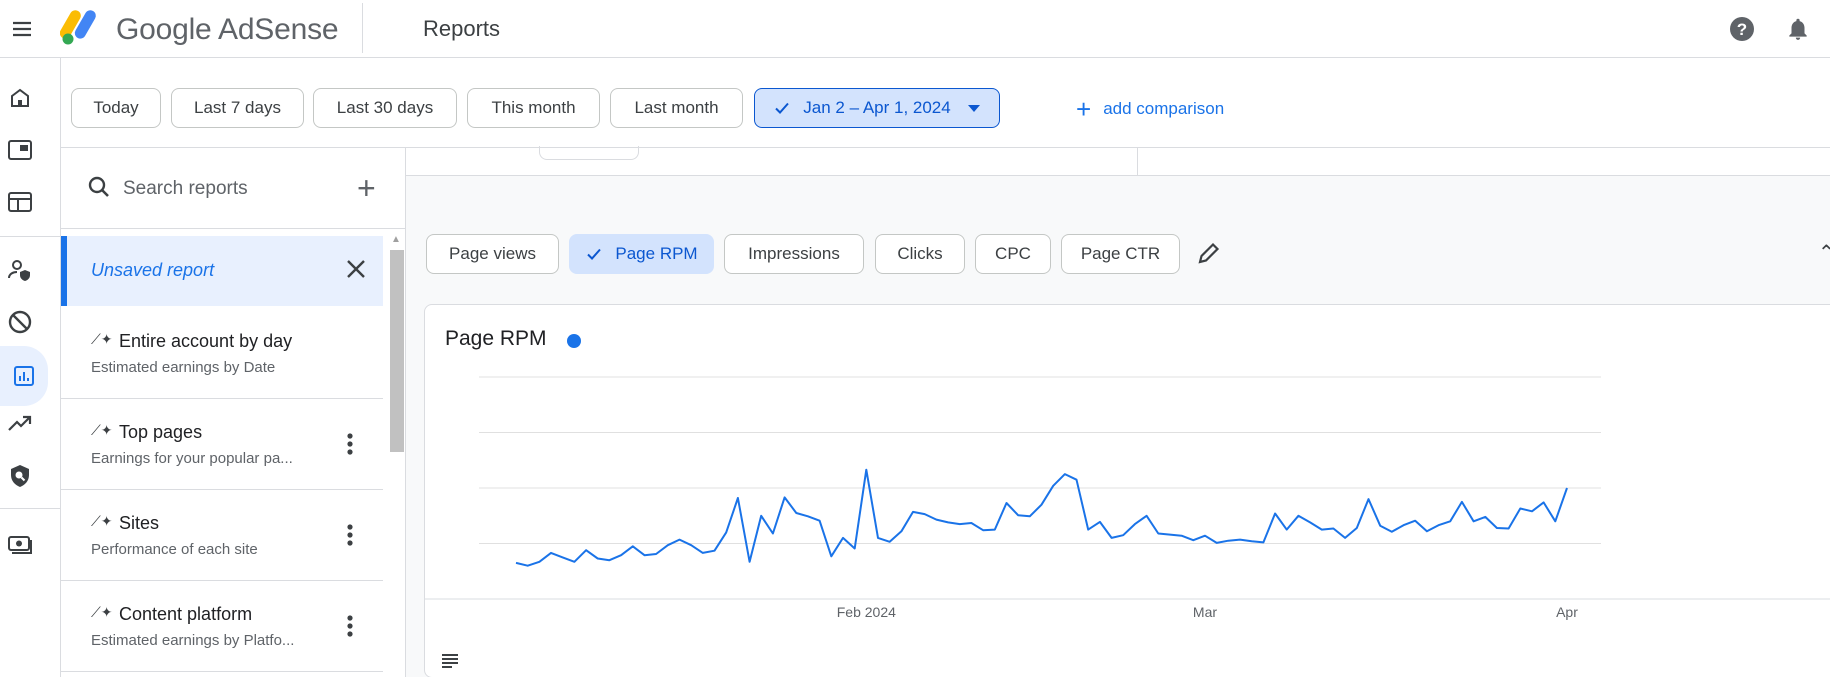 The height and width of the screenshot is (677, 1830). Describe the element at coordinates (915, 29) in the screenshot. I see `top-bar: Google AdSense Reports ?` at that location.